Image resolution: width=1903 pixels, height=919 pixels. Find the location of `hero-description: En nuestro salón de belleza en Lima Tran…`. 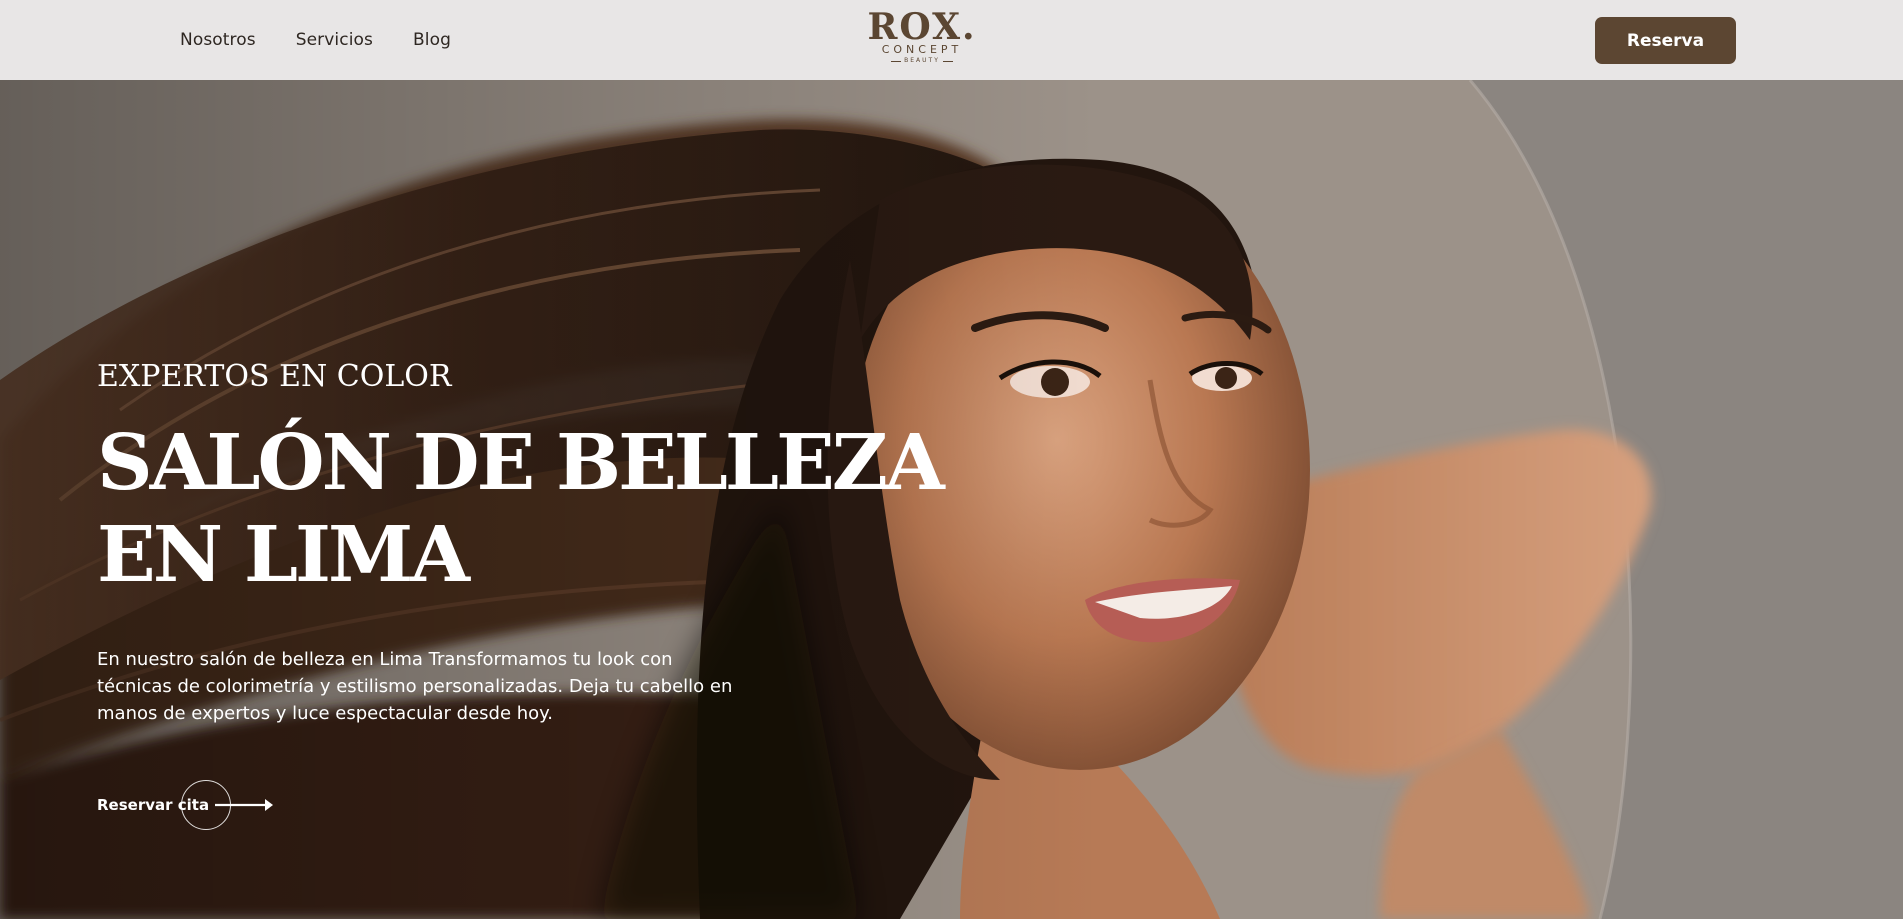

hero-description: En nuestro salón de belleza en Lima Tran… is located at coordinates (415, 686).